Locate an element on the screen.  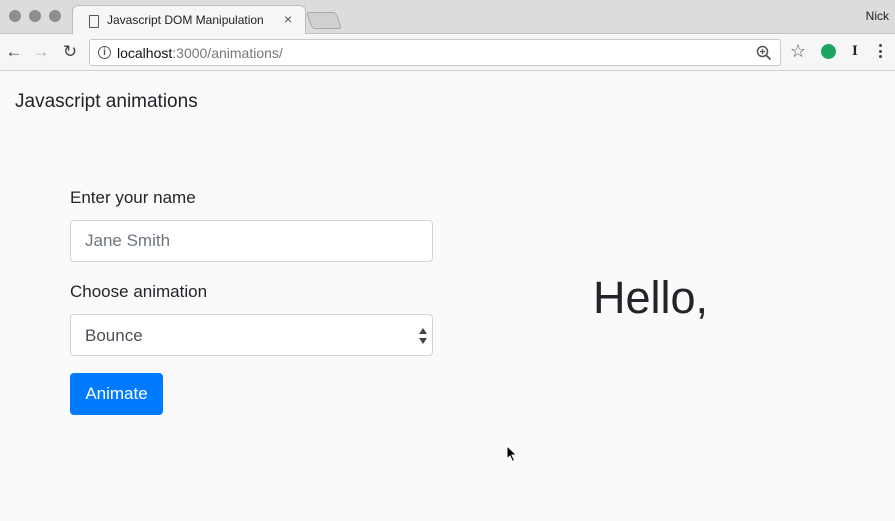
page-title: Javascript animations is located at coordinates (106, 101).